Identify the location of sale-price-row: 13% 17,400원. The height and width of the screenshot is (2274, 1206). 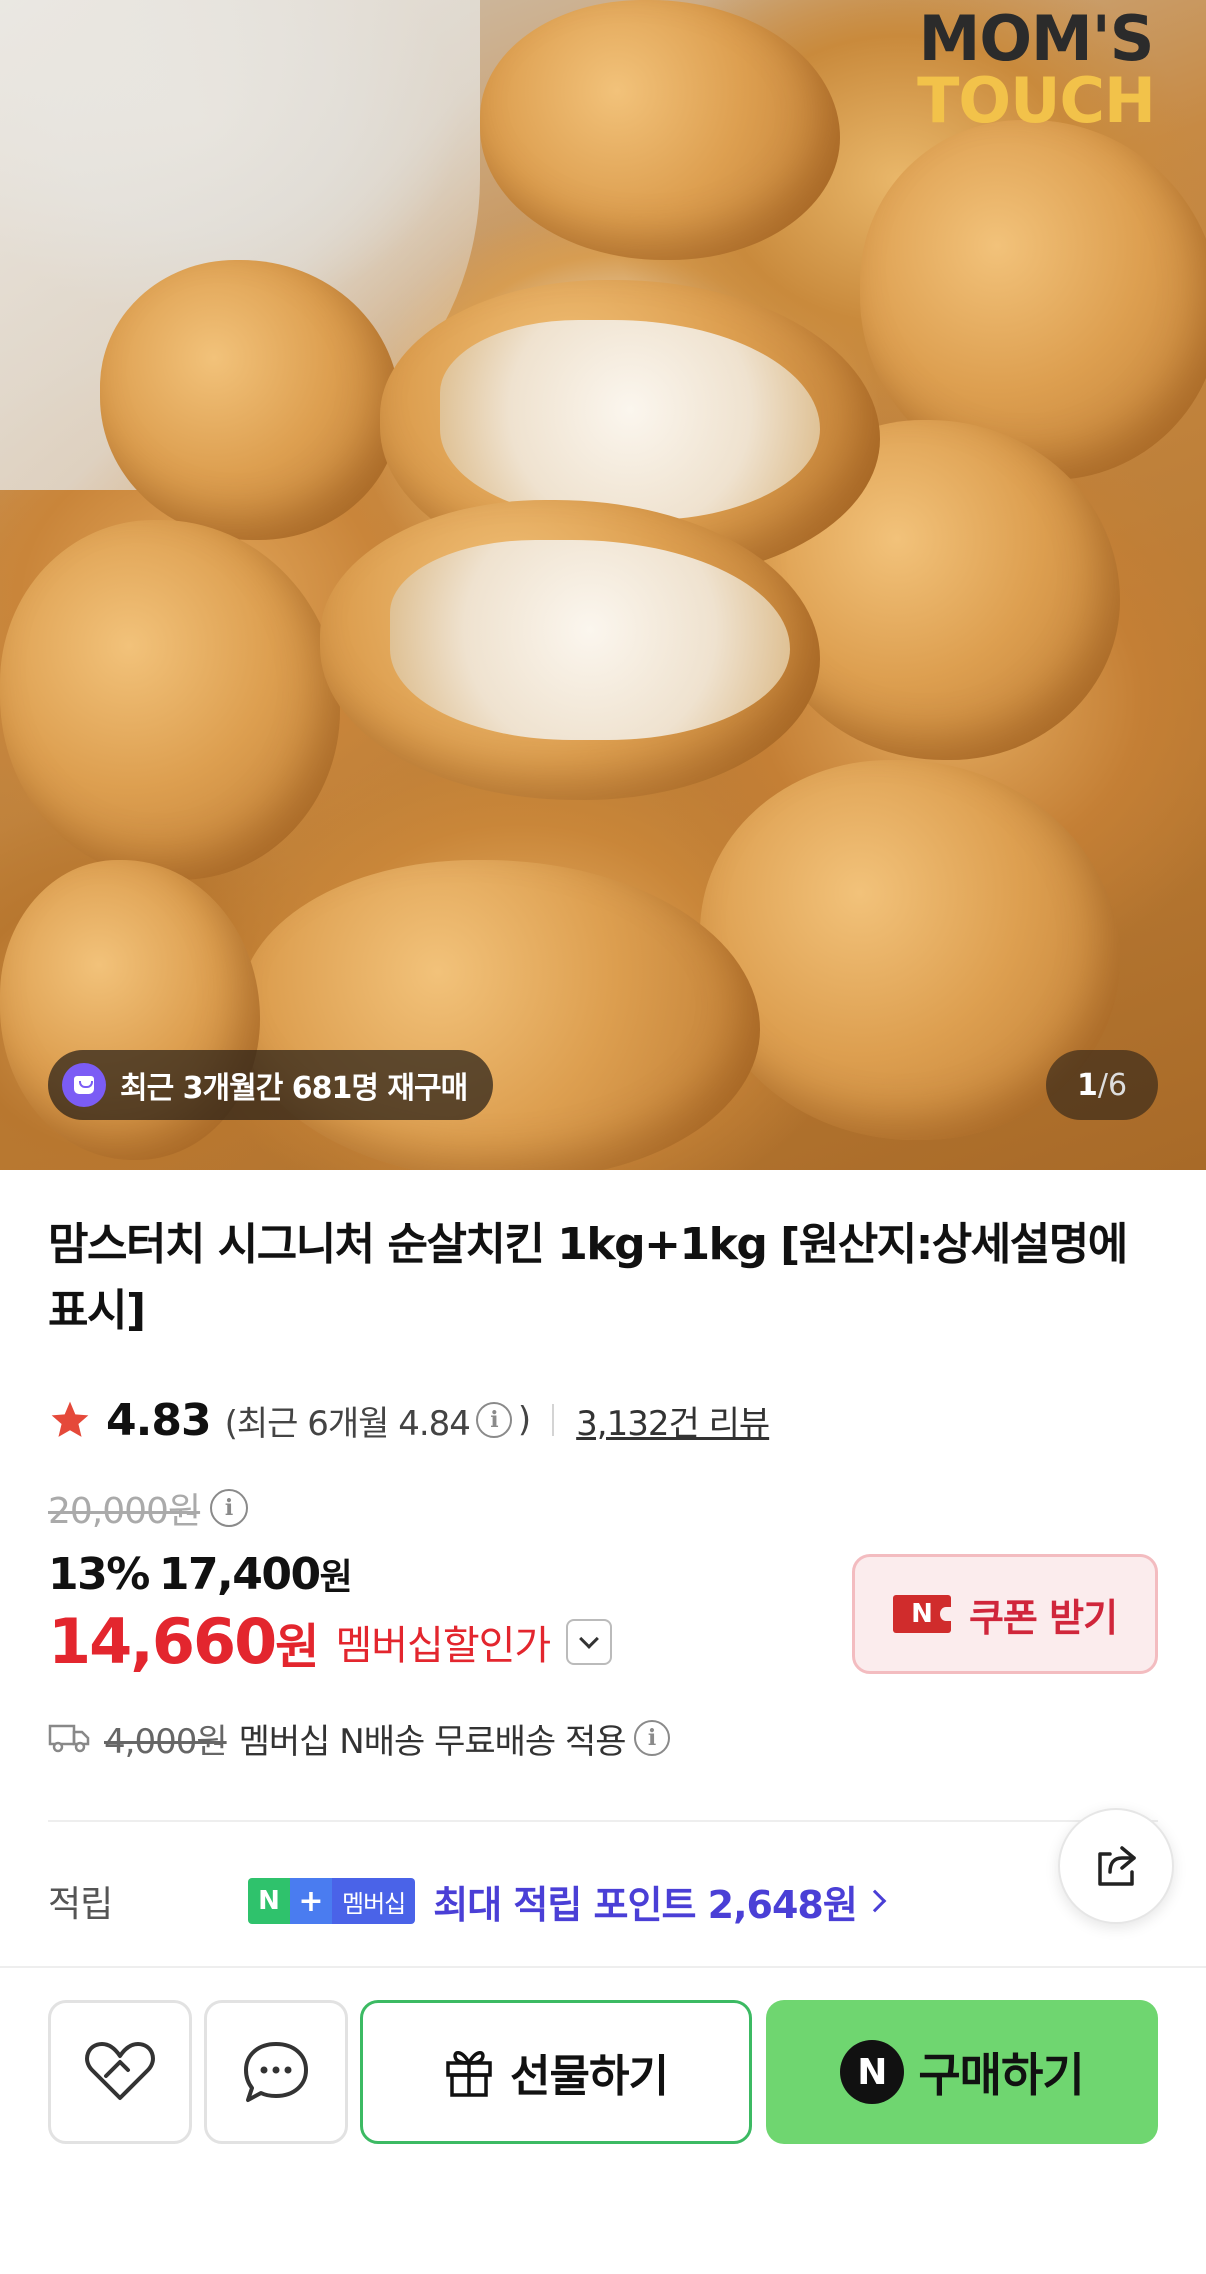
(200, 1574).